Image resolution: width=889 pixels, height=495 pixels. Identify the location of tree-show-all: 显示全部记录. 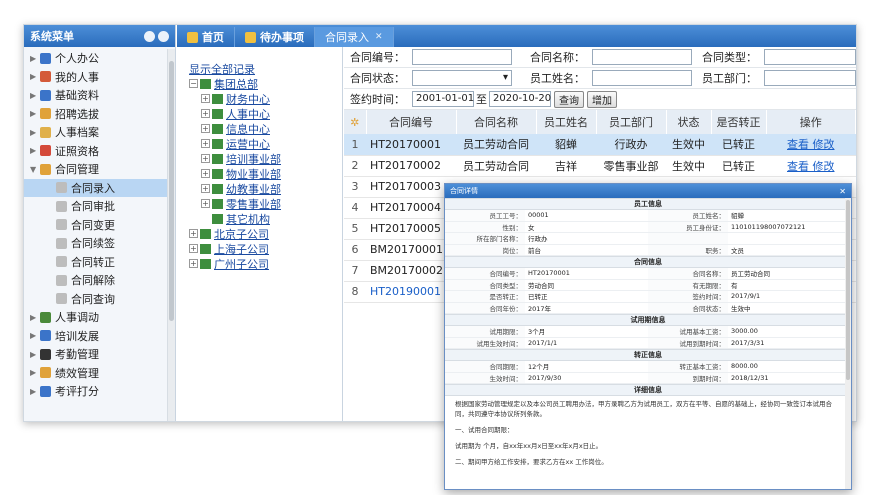
(265, 68).